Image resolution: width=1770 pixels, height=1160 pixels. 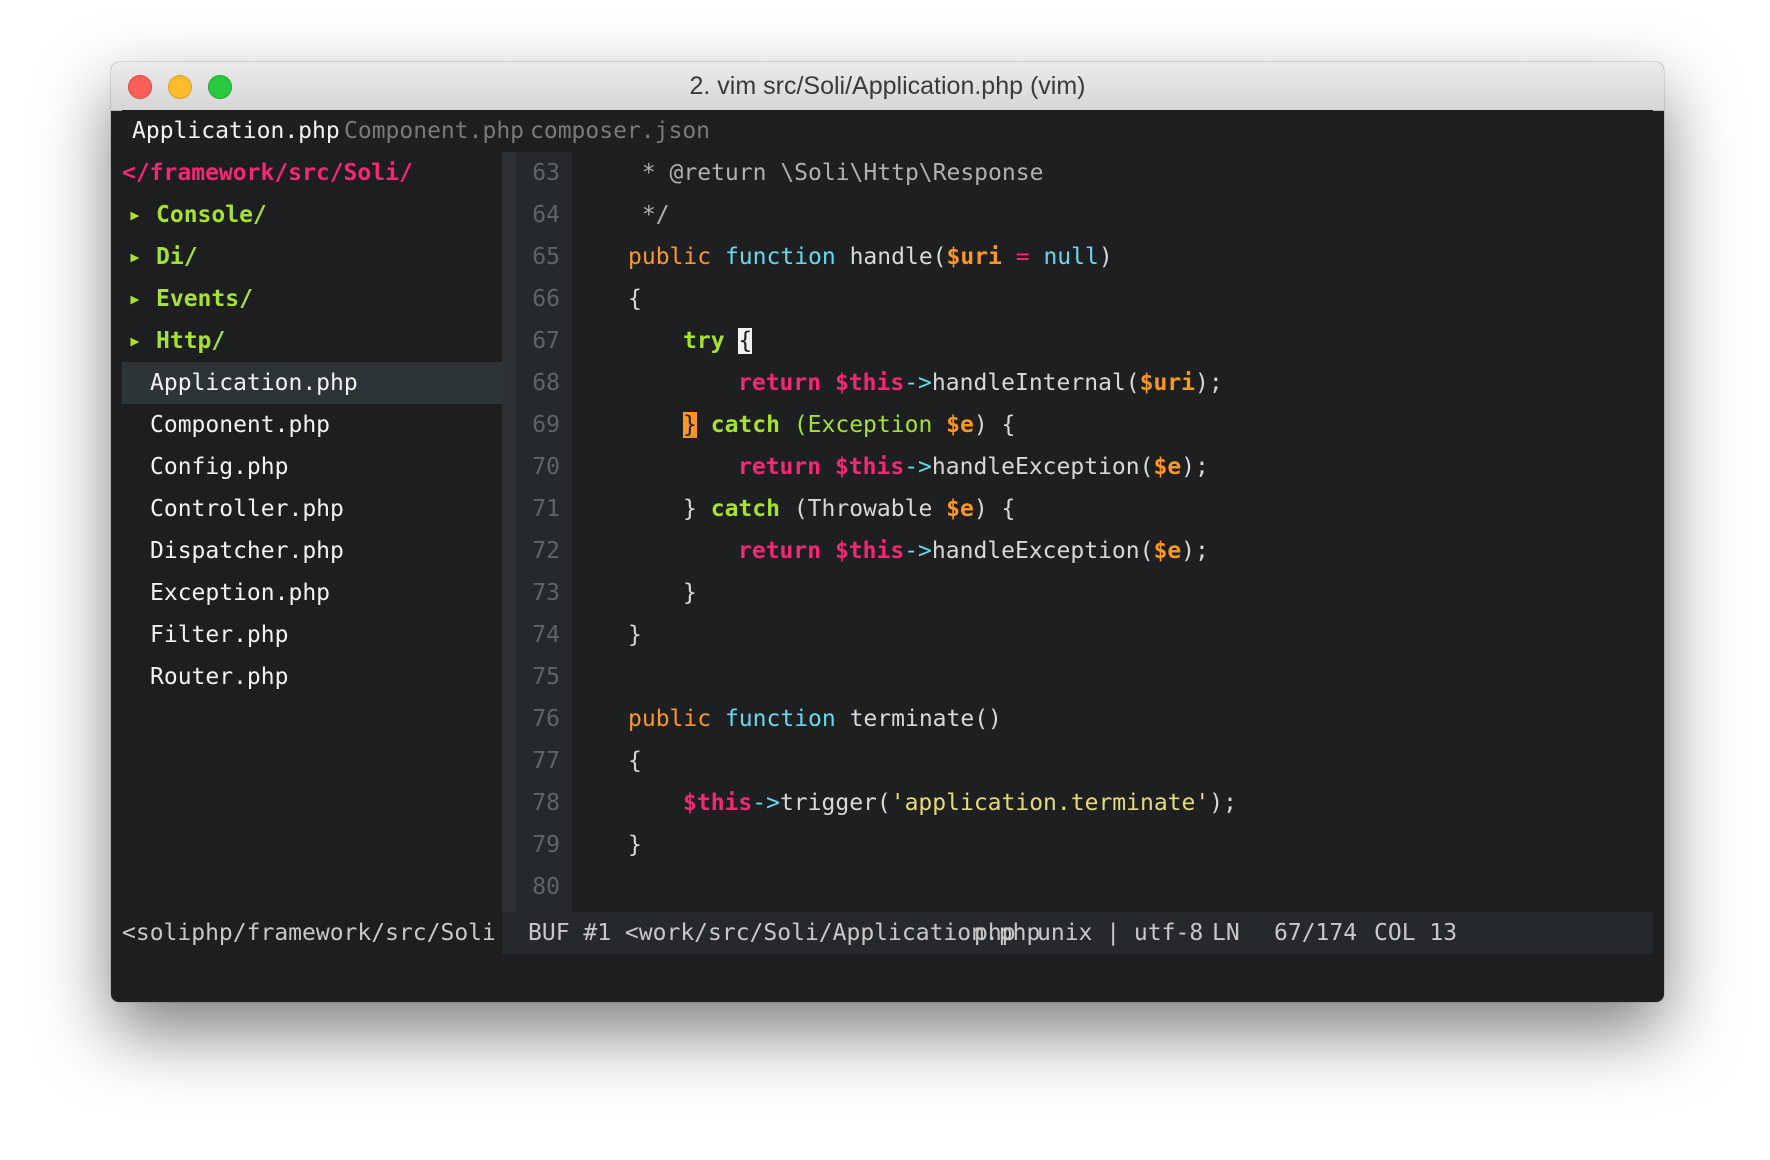 I want to click on line-number: 74, so click(x=546, y=635).